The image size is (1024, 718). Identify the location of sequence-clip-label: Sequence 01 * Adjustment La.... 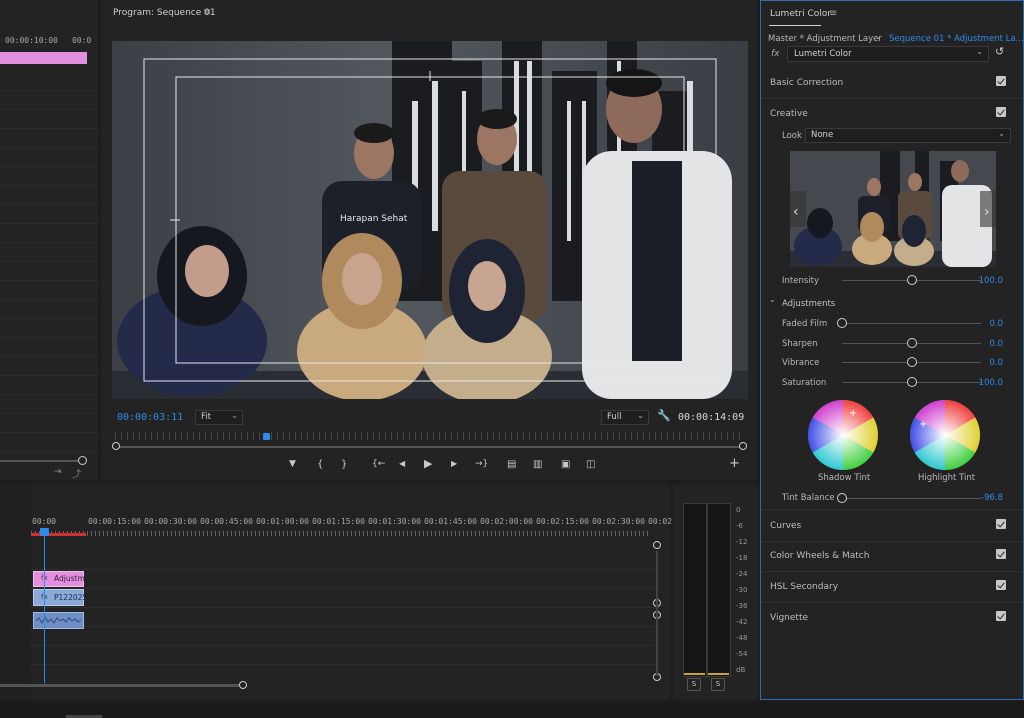
(956, 39).